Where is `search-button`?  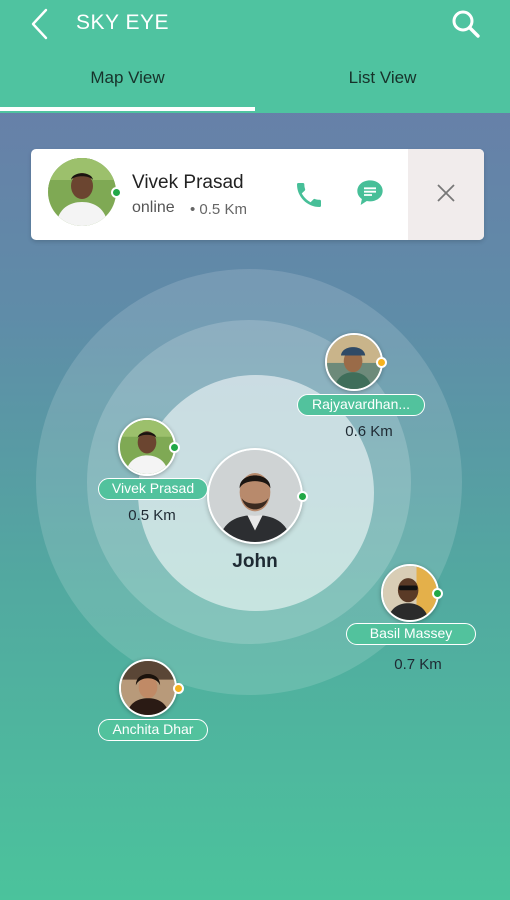
search-button is located at coordinates (466, 24).